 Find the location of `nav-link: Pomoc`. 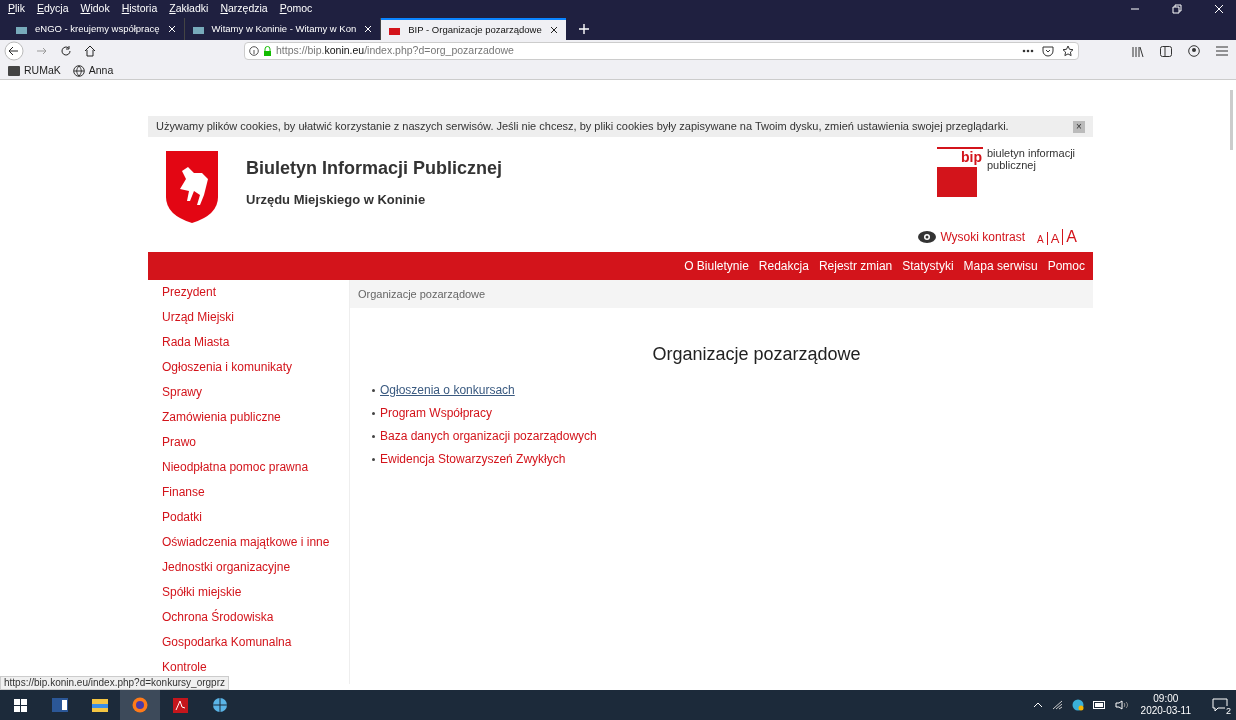

nav-link: Pomoc is located at coordinates (1066, 266).